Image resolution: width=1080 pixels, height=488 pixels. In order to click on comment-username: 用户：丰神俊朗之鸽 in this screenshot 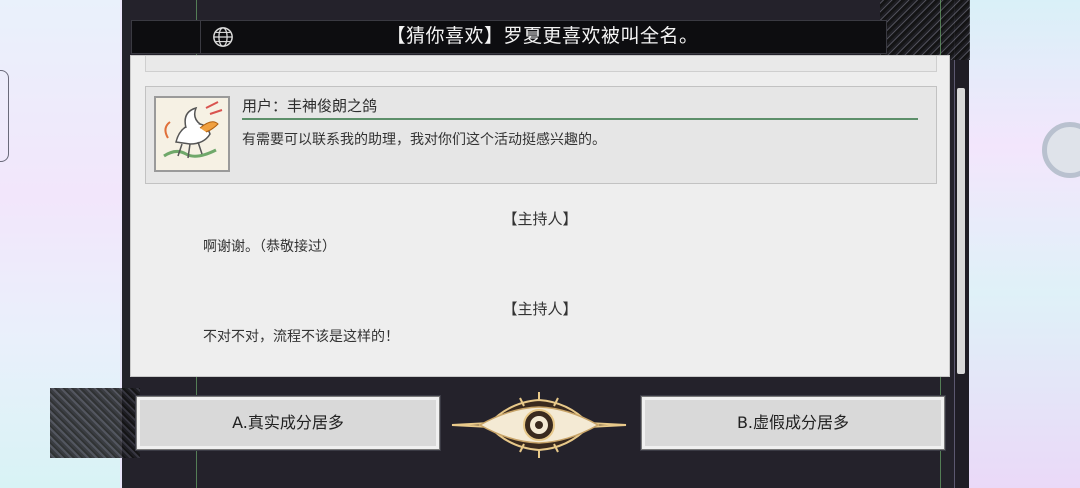, I will do `click(310, 106)`.